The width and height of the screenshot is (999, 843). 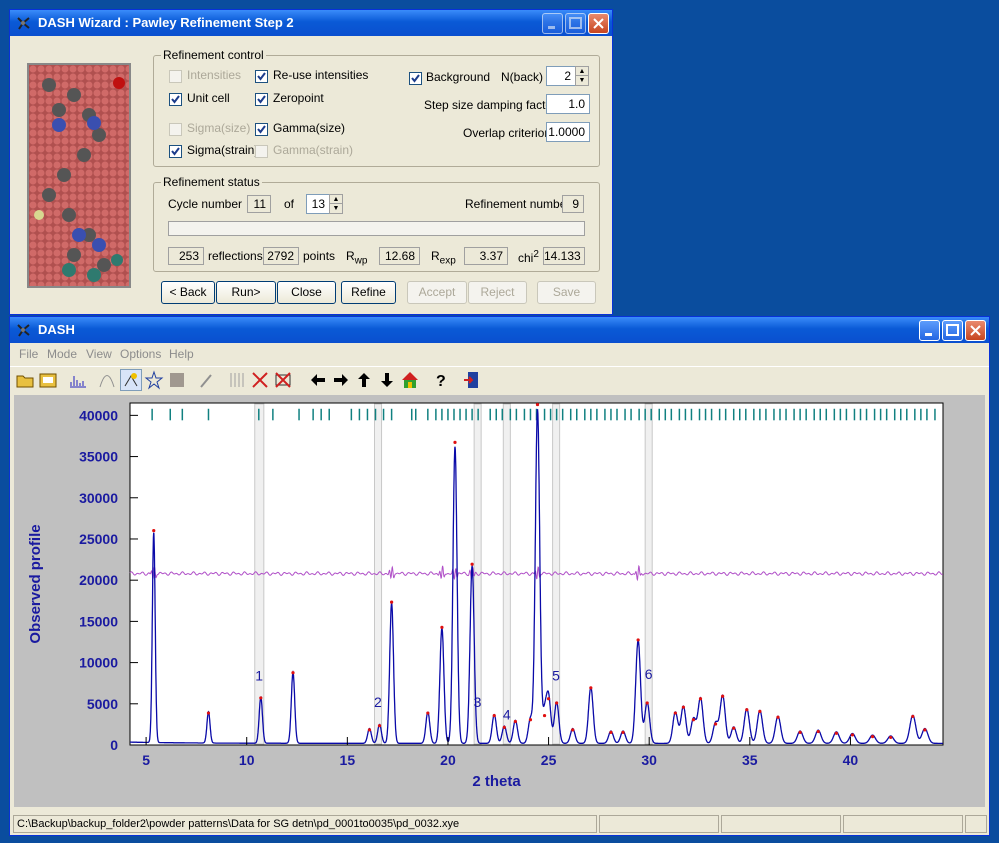 I want to click on cycle-total-input: 13, so click(x=318, y=204).